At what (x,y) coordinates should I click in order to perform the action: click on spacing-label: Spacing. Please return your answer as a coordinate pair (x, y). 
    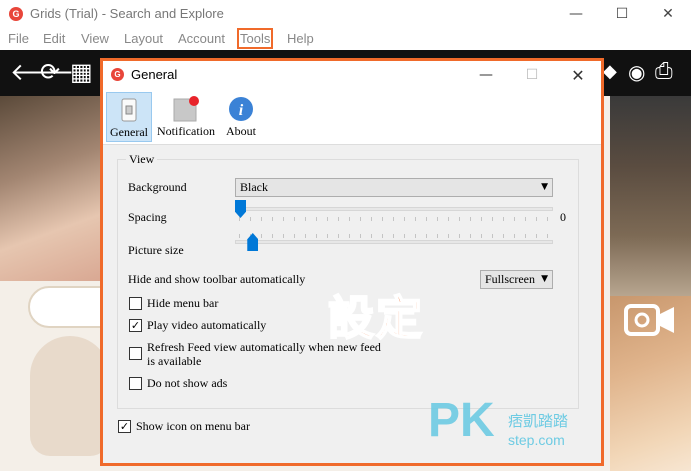
    Looking at the image, I should click on (147, 217).